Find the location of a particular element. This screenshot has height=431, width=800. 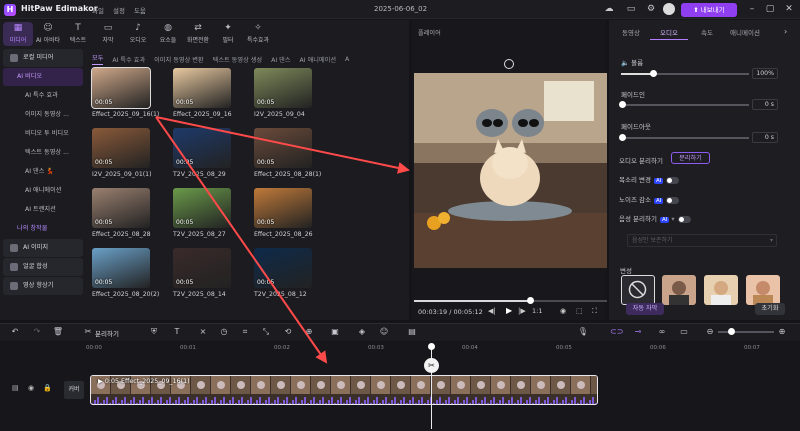

reverse-icon: ⟲ is located at coordinates (288, 332).